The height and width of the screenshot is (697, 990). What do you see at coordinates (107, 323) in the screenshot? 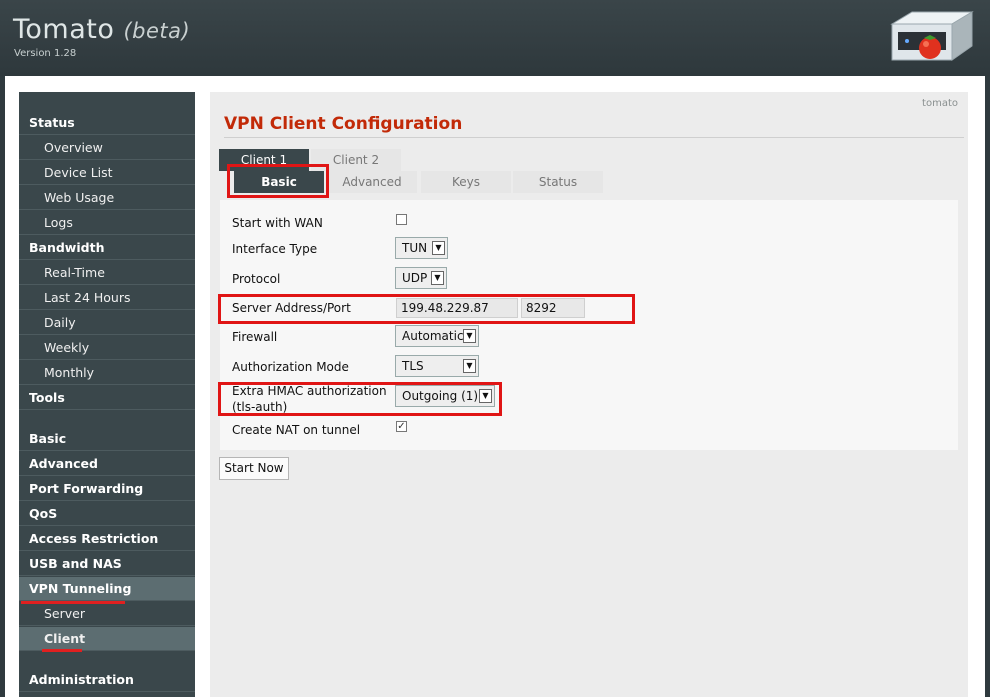
I see `sidebar-item-daily: Daily` at bounding box center [107, 323].